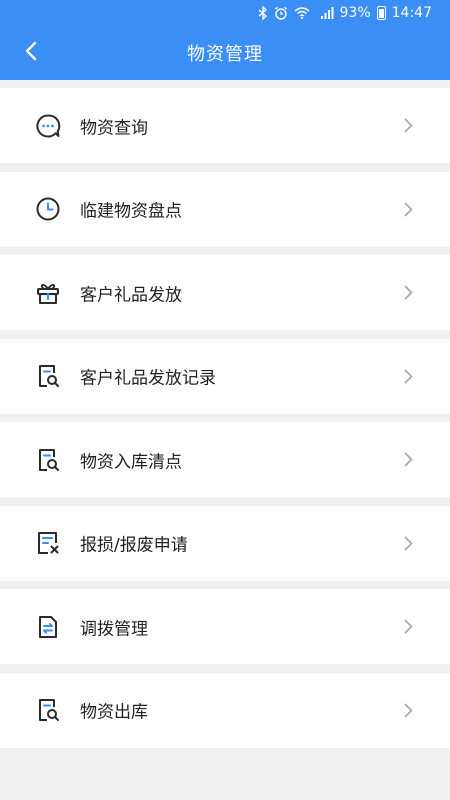  Describe the element at coordinates (131, 295) in the screenshot. I see `menu-item-label: 客户礼品发放` at that location.